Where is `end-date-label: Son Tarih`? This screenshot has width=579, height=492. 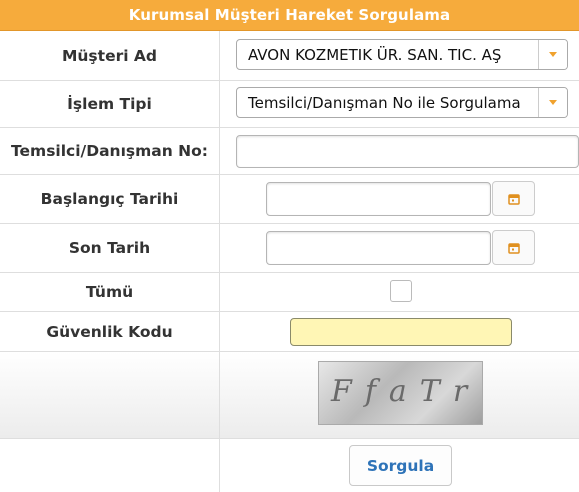 end-date-label: Son Tarih is located at coordinates (110, 248).